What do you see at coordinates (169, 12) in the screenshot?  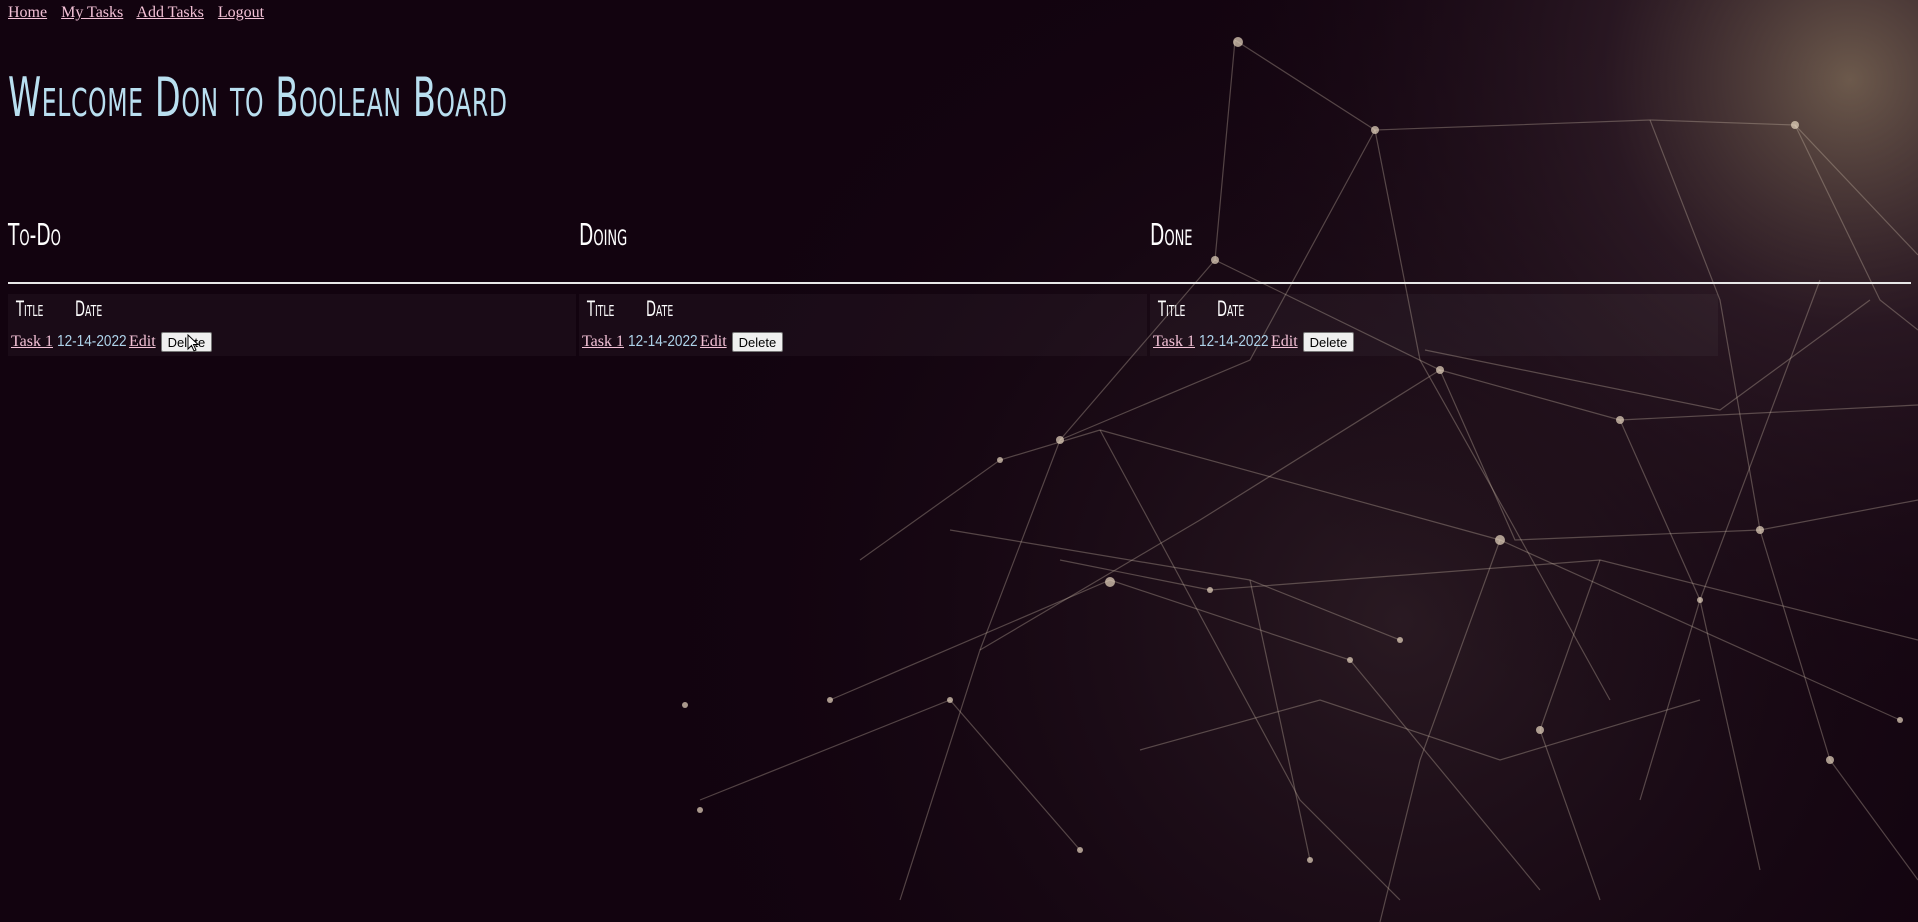 I see `nav-link-add-tasks: Add Tasks` at bounding box center [169, 12].